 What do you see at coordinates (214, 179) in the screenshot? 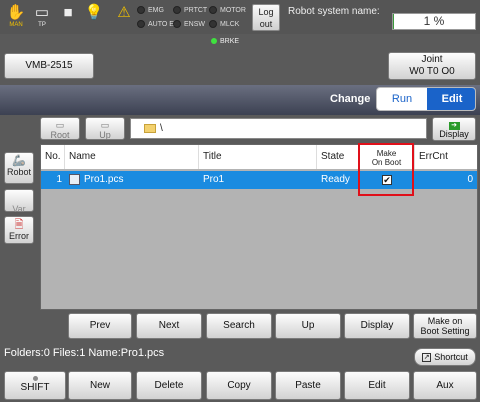
I see `row-title: Pro1` at bounding box center [214, 179].